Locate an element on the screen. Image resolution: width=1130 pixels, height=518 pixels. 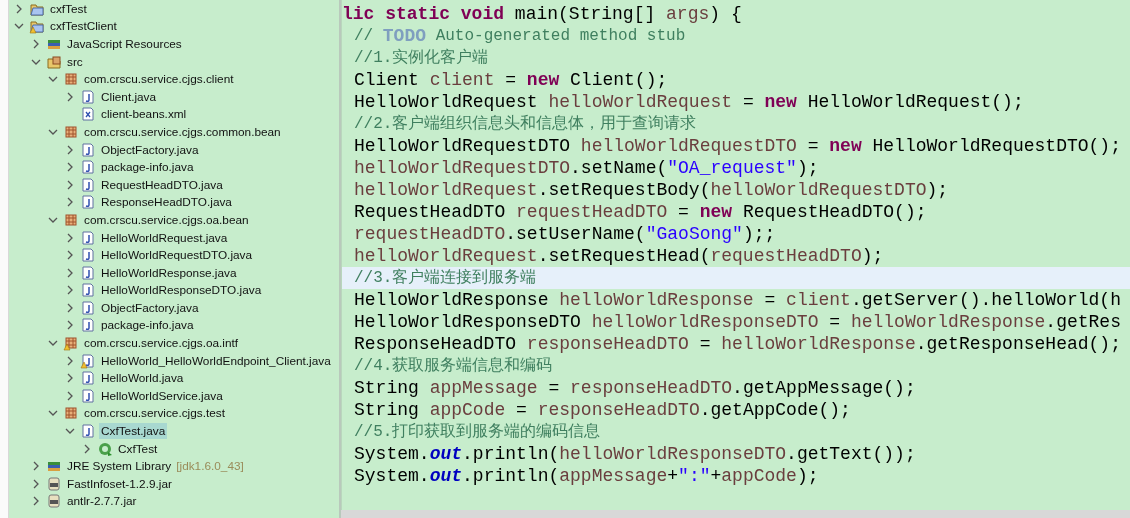
tree-item: com.crscu.service.cjgs.oa.bean is located at coordinates (166, 219).